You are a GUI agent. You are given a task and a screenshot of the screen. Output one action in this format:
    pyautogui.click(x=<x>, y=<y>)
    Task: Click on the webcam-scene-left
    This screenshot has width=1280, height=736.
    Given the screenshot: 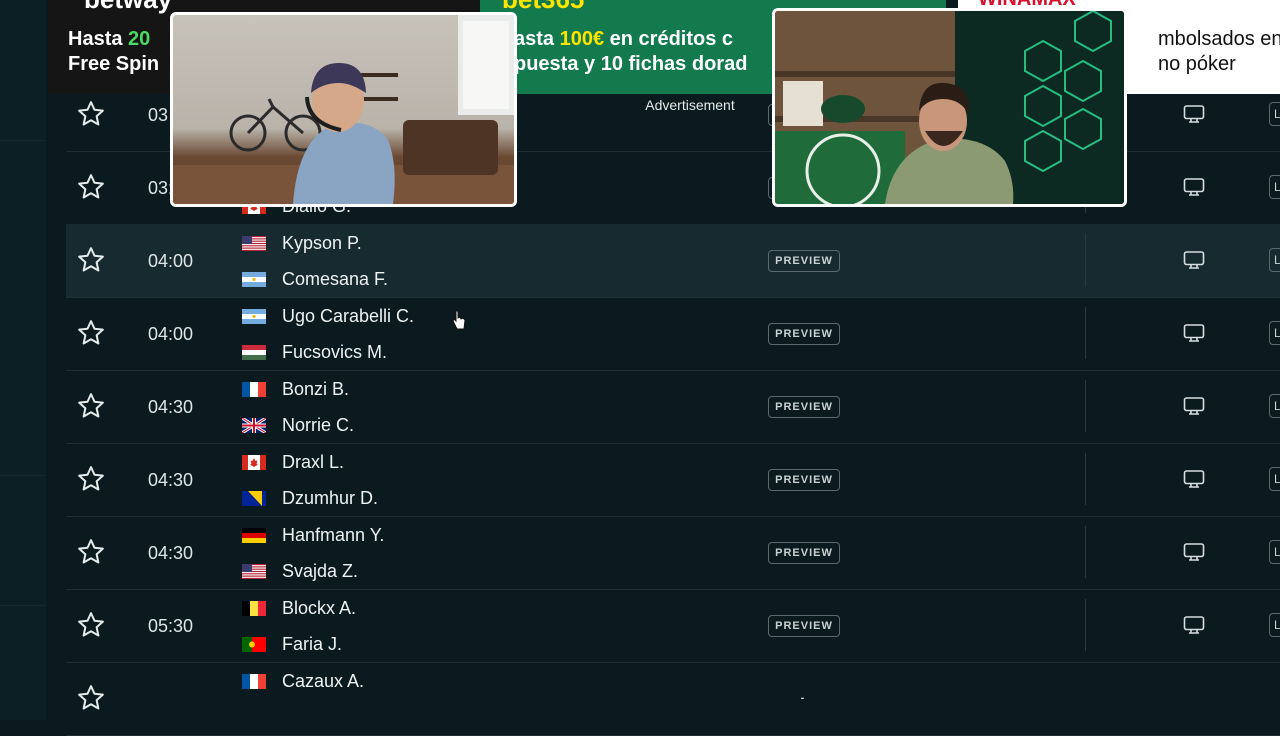 What is the action you would take?
    pyautogui.click(x=343, y=109)
    